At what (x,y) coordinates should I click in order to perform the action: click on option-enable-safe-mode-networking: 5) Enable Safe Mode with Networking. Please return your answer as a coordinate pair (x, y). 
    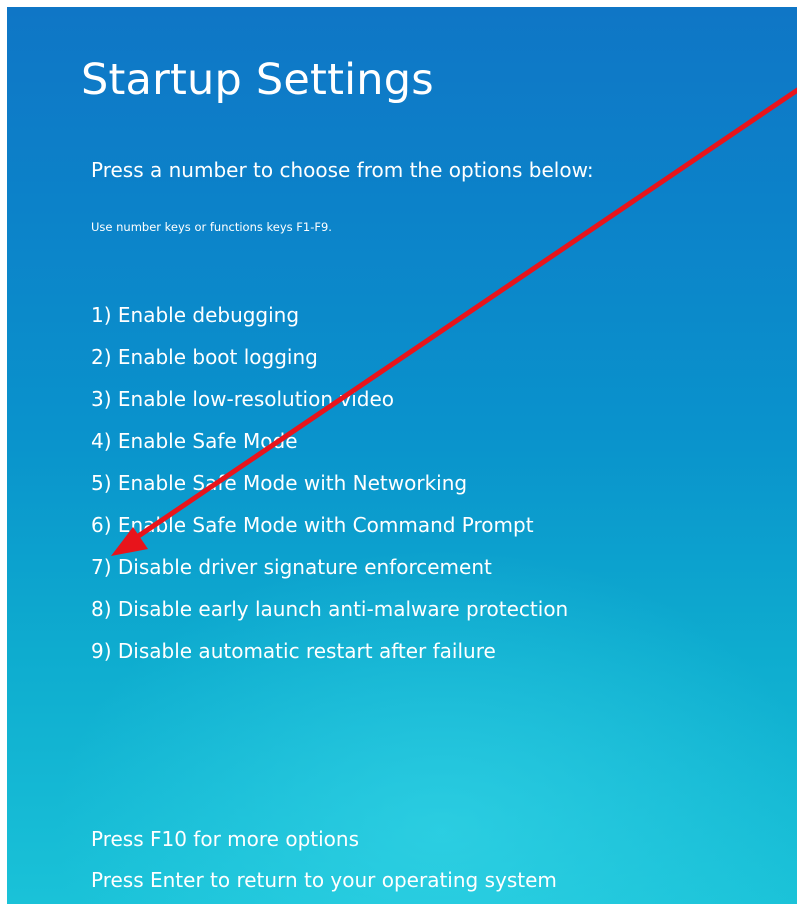
    Looking at the image, I should click on (329, 483).